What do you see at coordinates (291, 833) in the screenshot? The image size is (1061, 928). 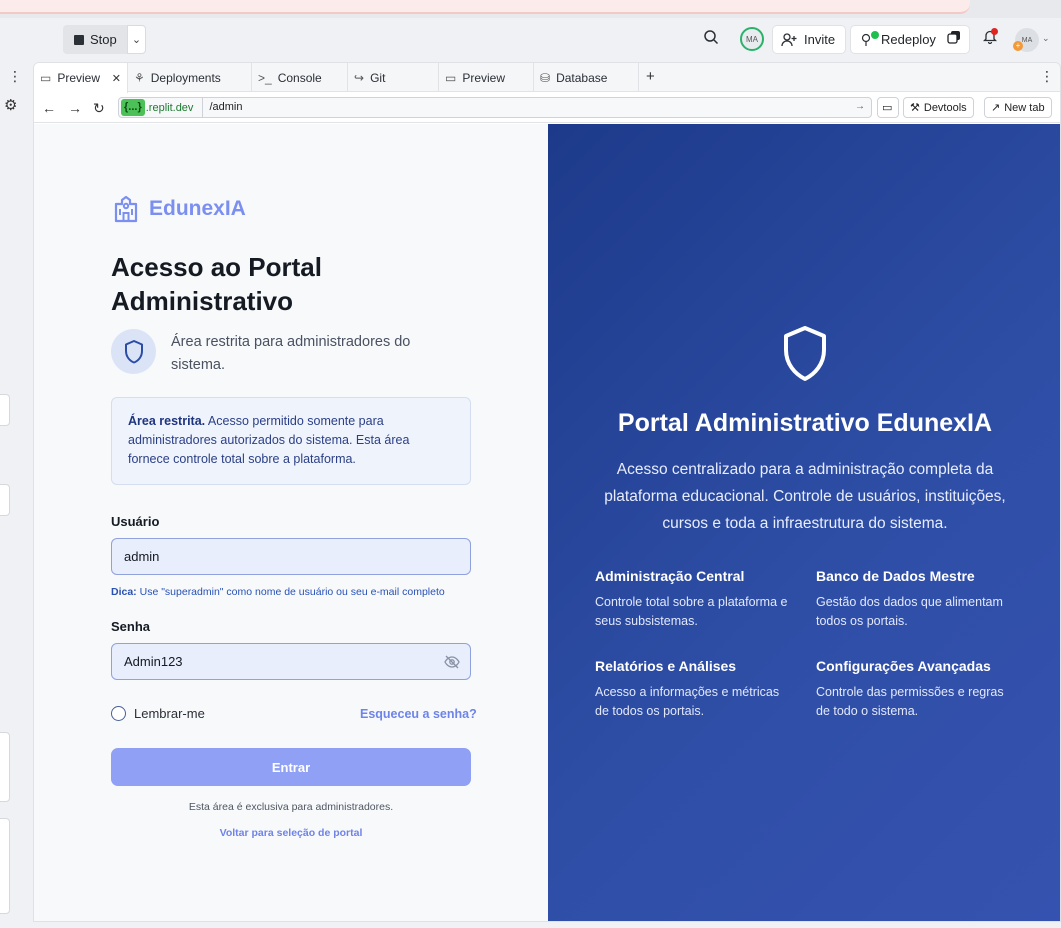 I see `back-to-portal-link: Voltar para seleção de portal` at bounding box center [291, 833].